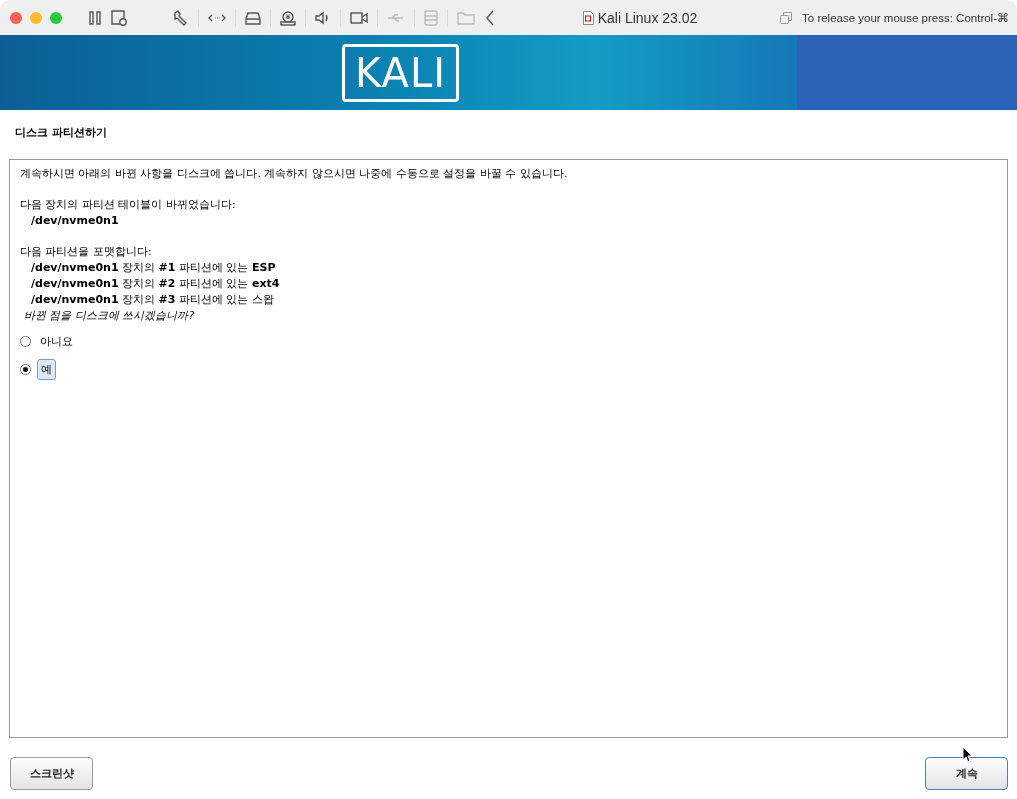  I want to click on close-window-button, so click(16, 17).